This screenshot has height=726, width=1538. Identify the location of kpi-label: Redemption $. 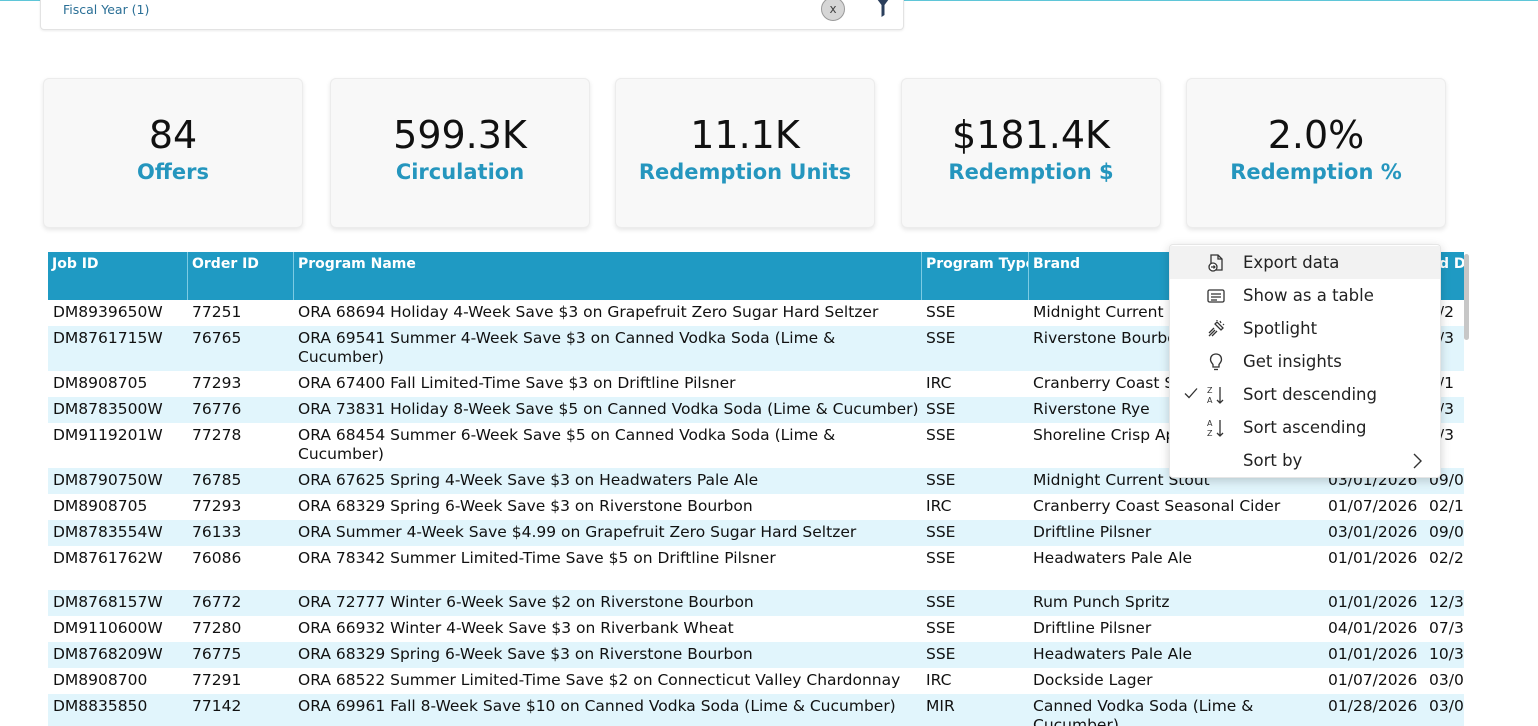
(1031, 172).